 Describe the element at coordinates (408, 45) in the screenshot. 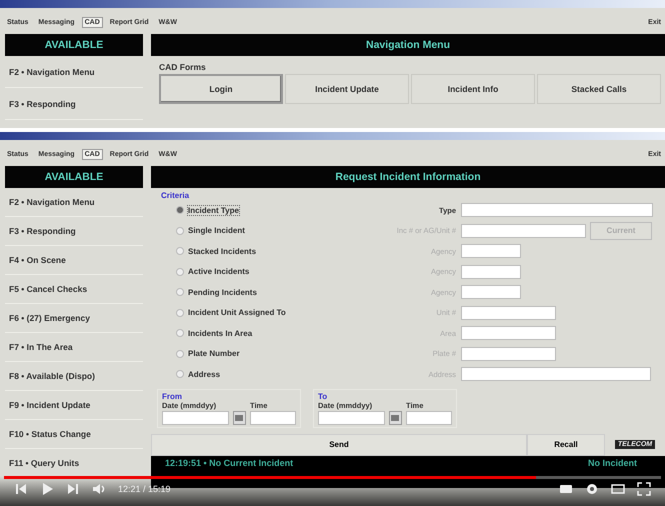

I see `panel-header: Navigation Menu` at that location.